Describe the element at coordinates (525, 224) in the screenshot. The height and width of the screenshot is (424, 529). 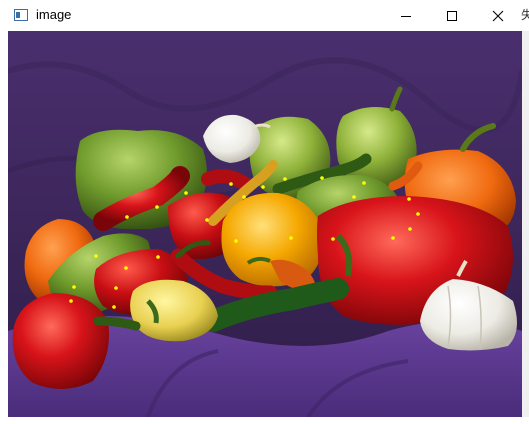
I see `window-right-border` at that location.